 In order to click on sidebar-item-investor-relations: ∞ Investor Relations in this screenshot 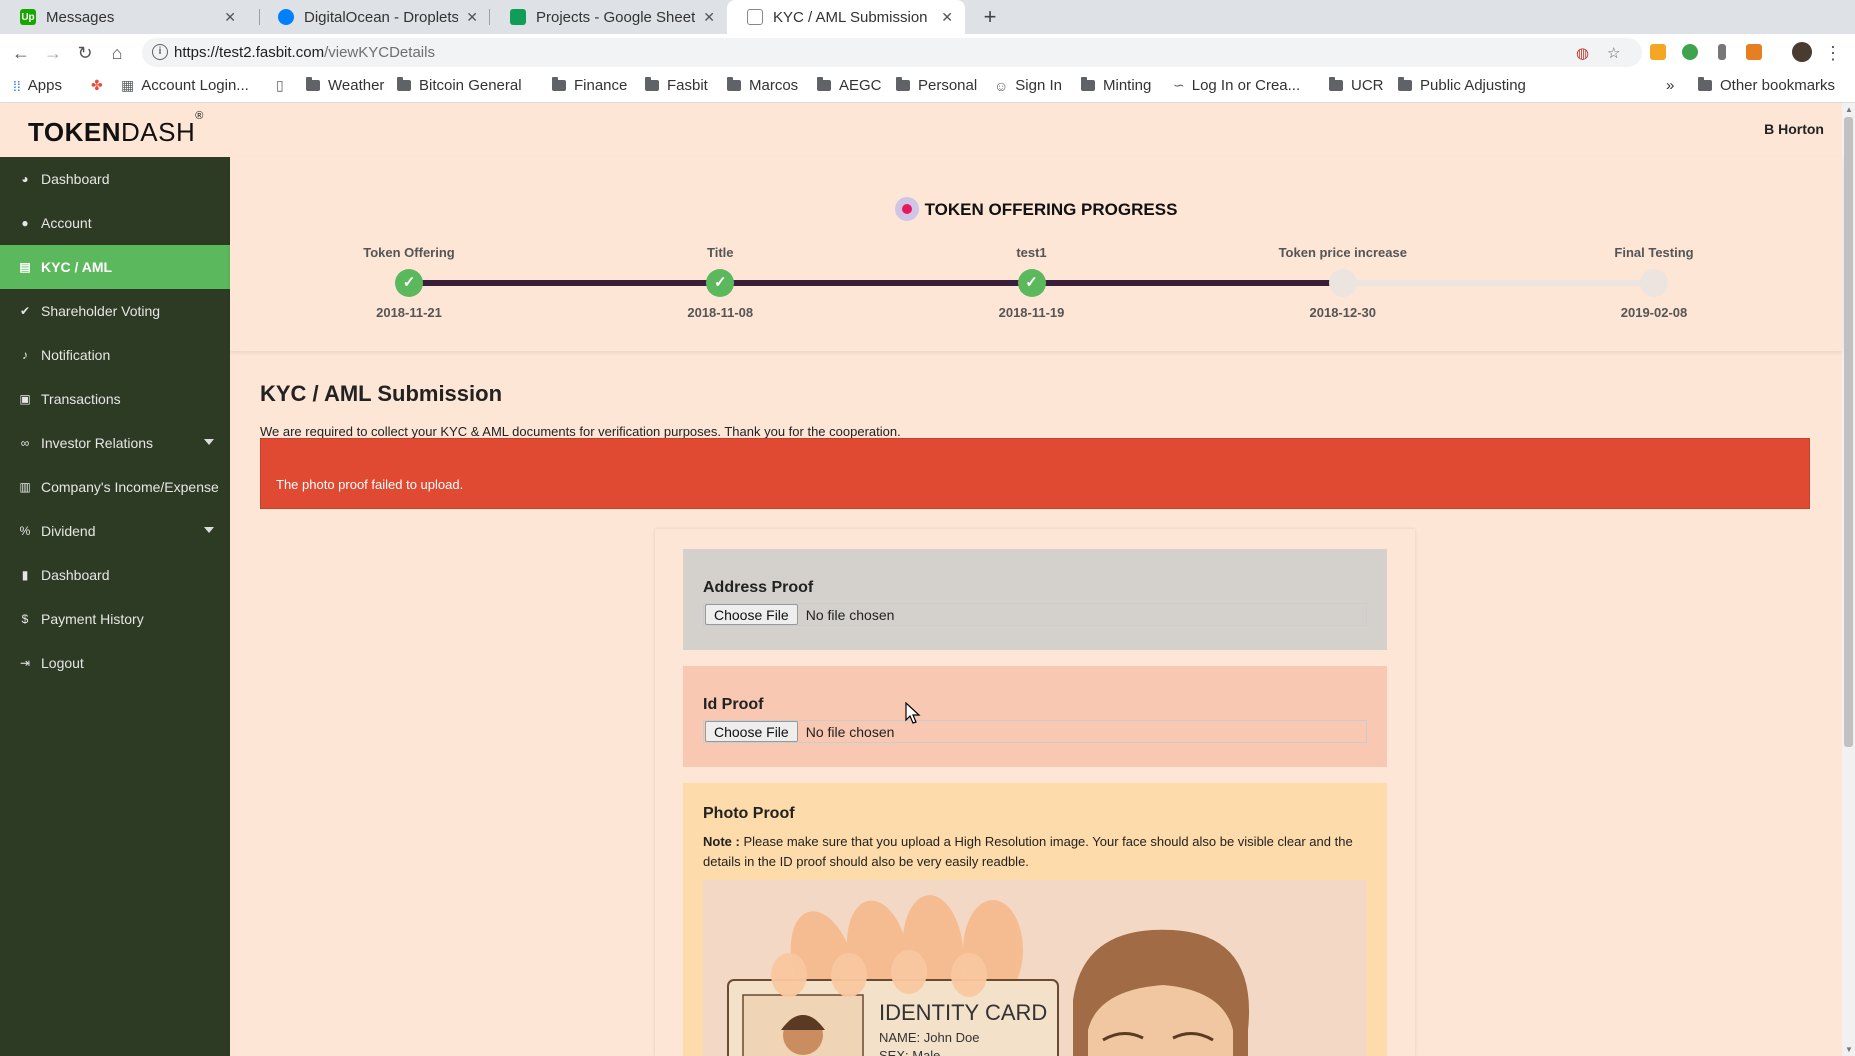, I will do `click(115, 443)`.